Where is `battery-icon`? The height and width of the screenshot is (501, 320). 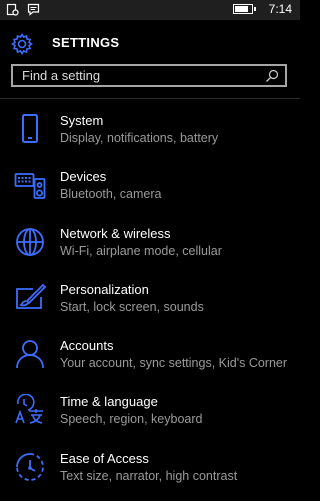 battery-icon is located at coordinates (244, 9).